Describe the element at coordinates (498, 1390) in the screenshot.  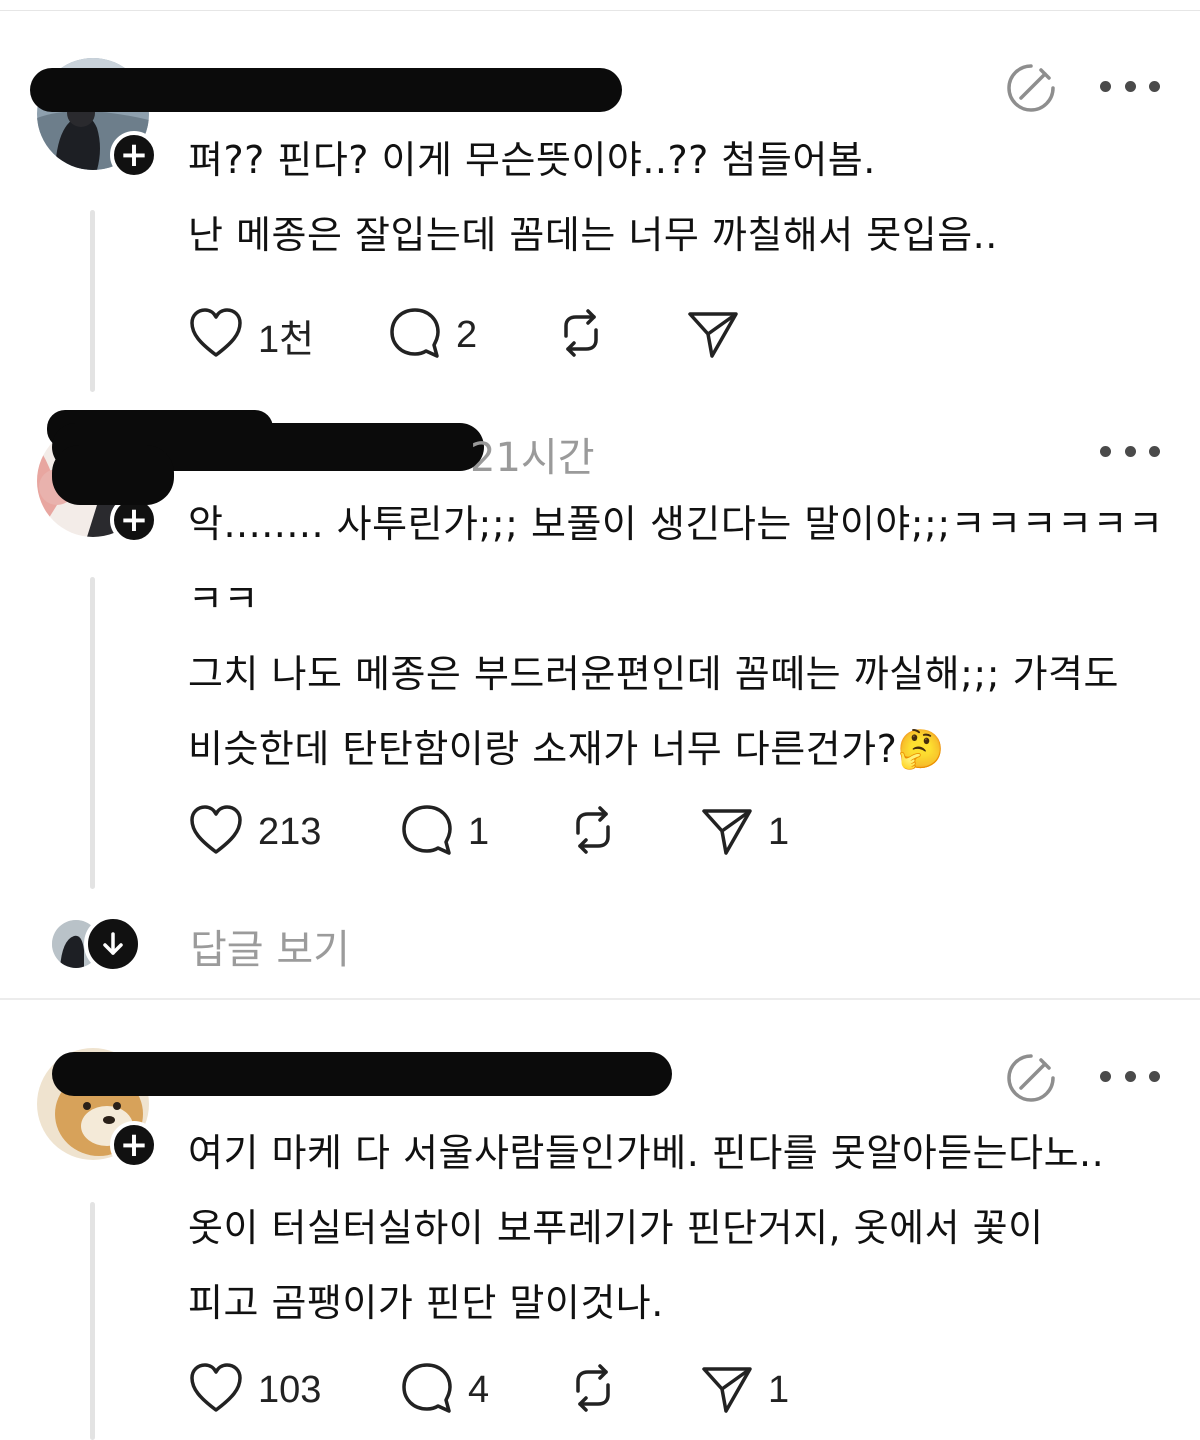
I see `action-bar: 103 4 1` at that location.